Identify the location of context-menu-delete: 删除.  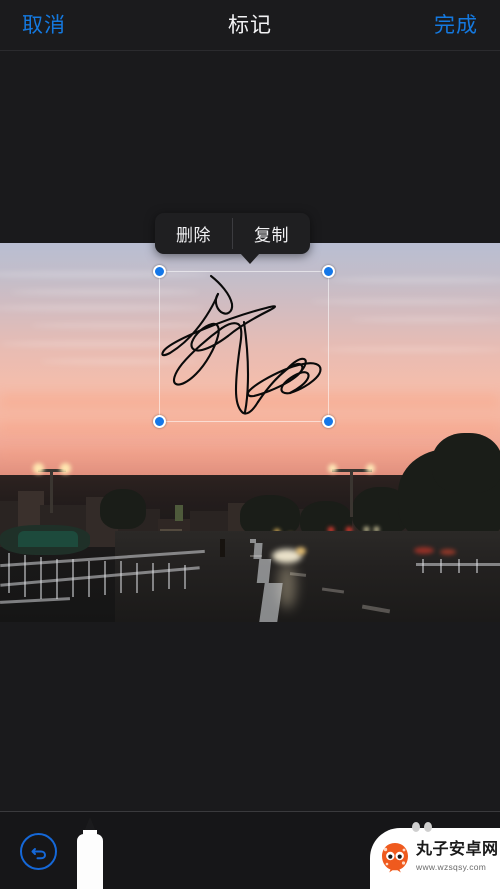
(193, 233).